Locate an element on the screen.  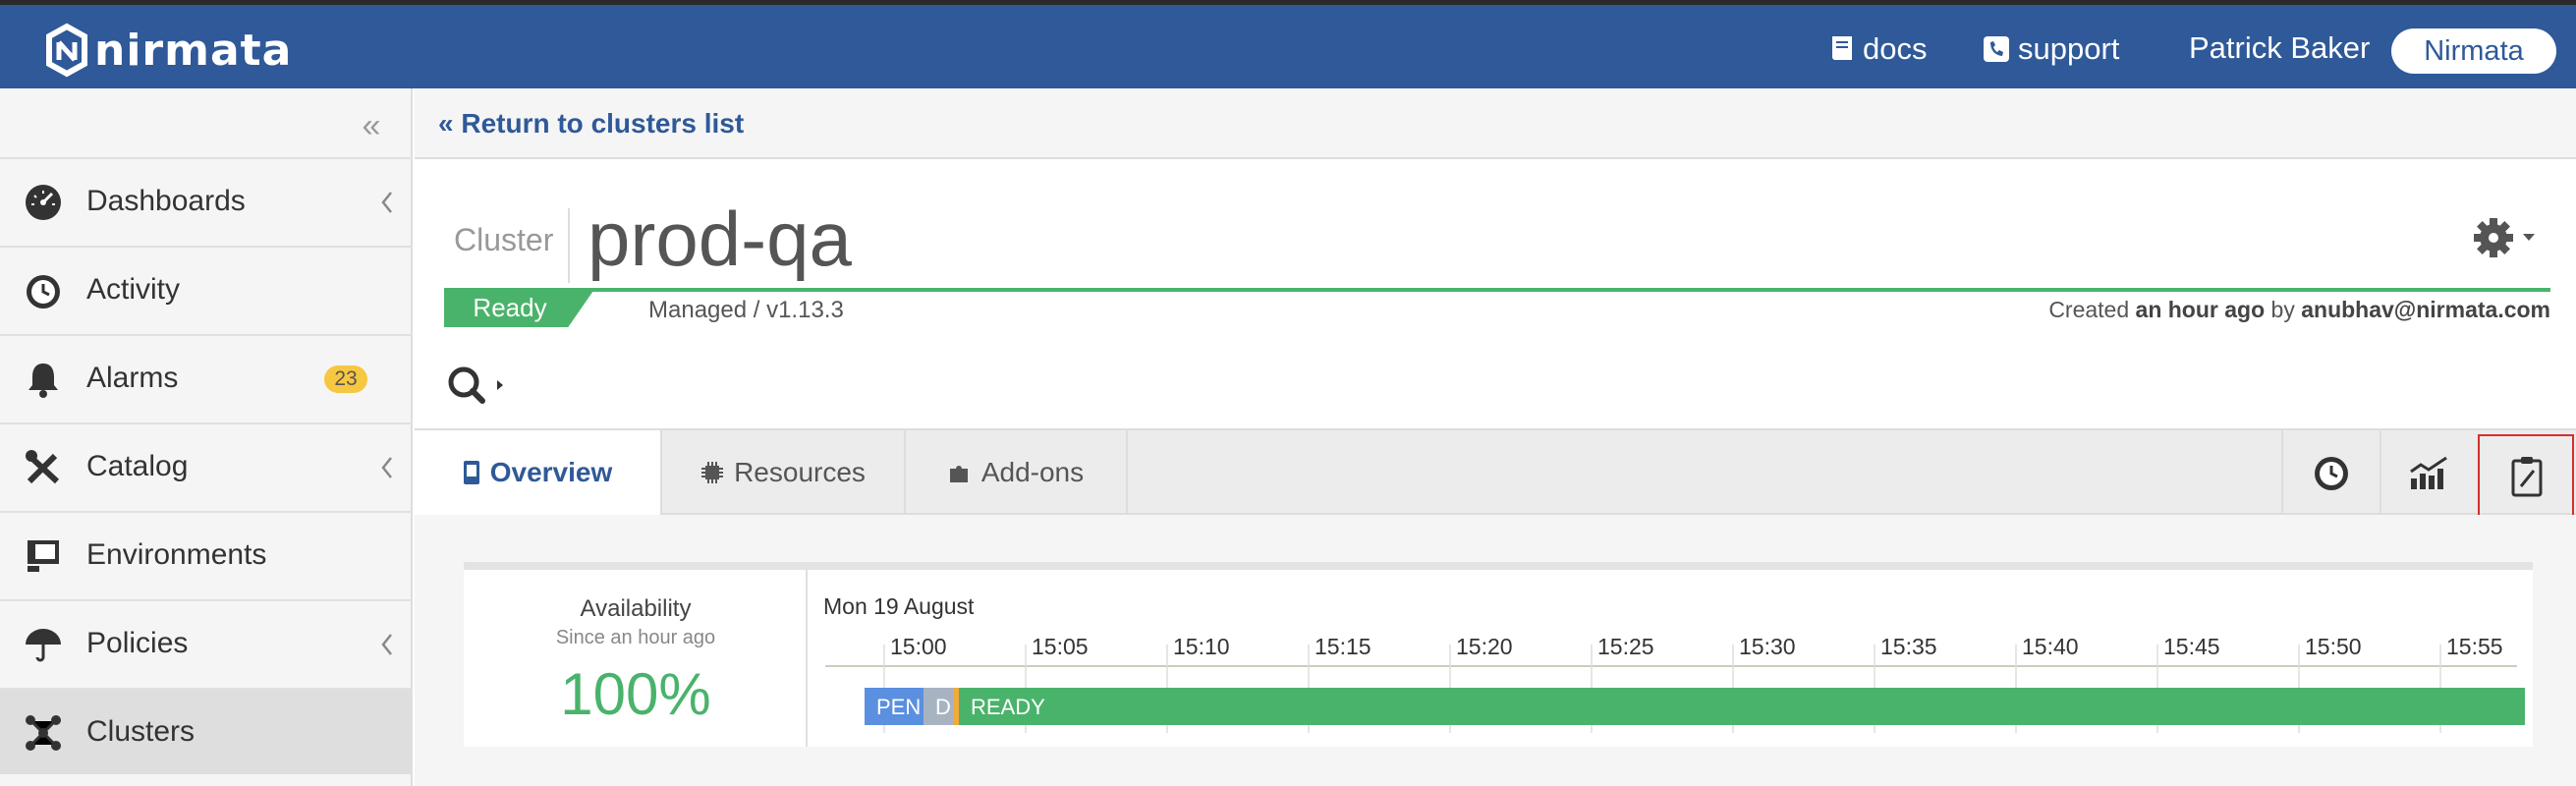
created-by: anubhav@nirmata.com is located at coordinates (2425, 309).